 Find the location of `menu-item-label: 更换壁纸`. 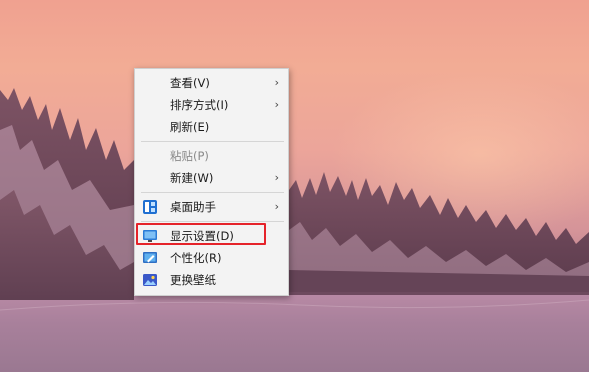

menu-item-label: 更换壁纸 is located at coordinates (193, 280).